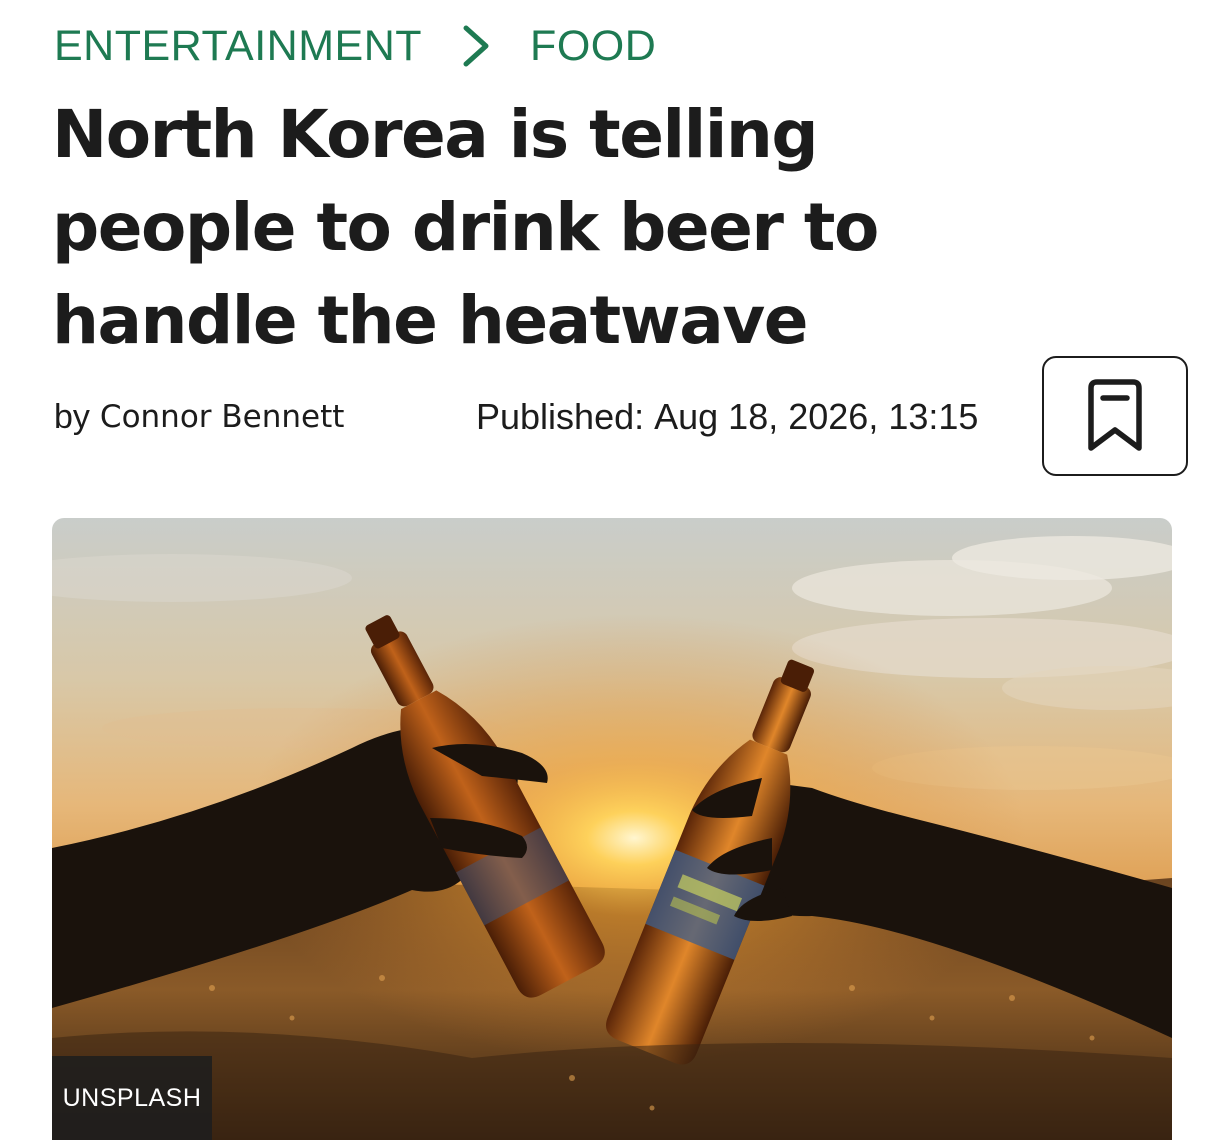  I want to click on bookmark-button, so click(1115, 416).